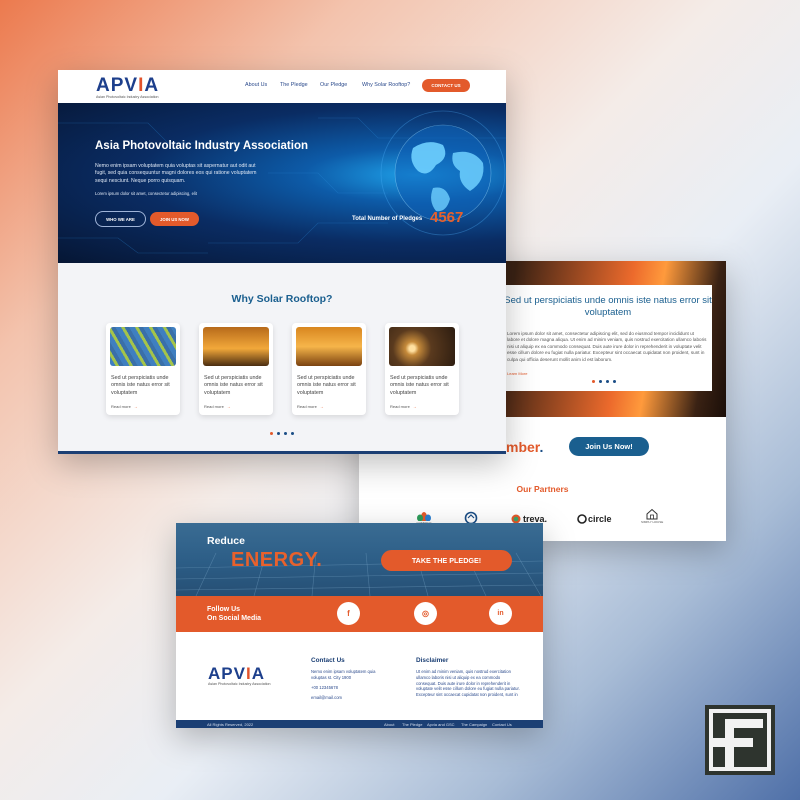 This screenshot has height=800, width=800. I want to click on partner-logo: SIMPLY HOUSE, so click(652, 516).